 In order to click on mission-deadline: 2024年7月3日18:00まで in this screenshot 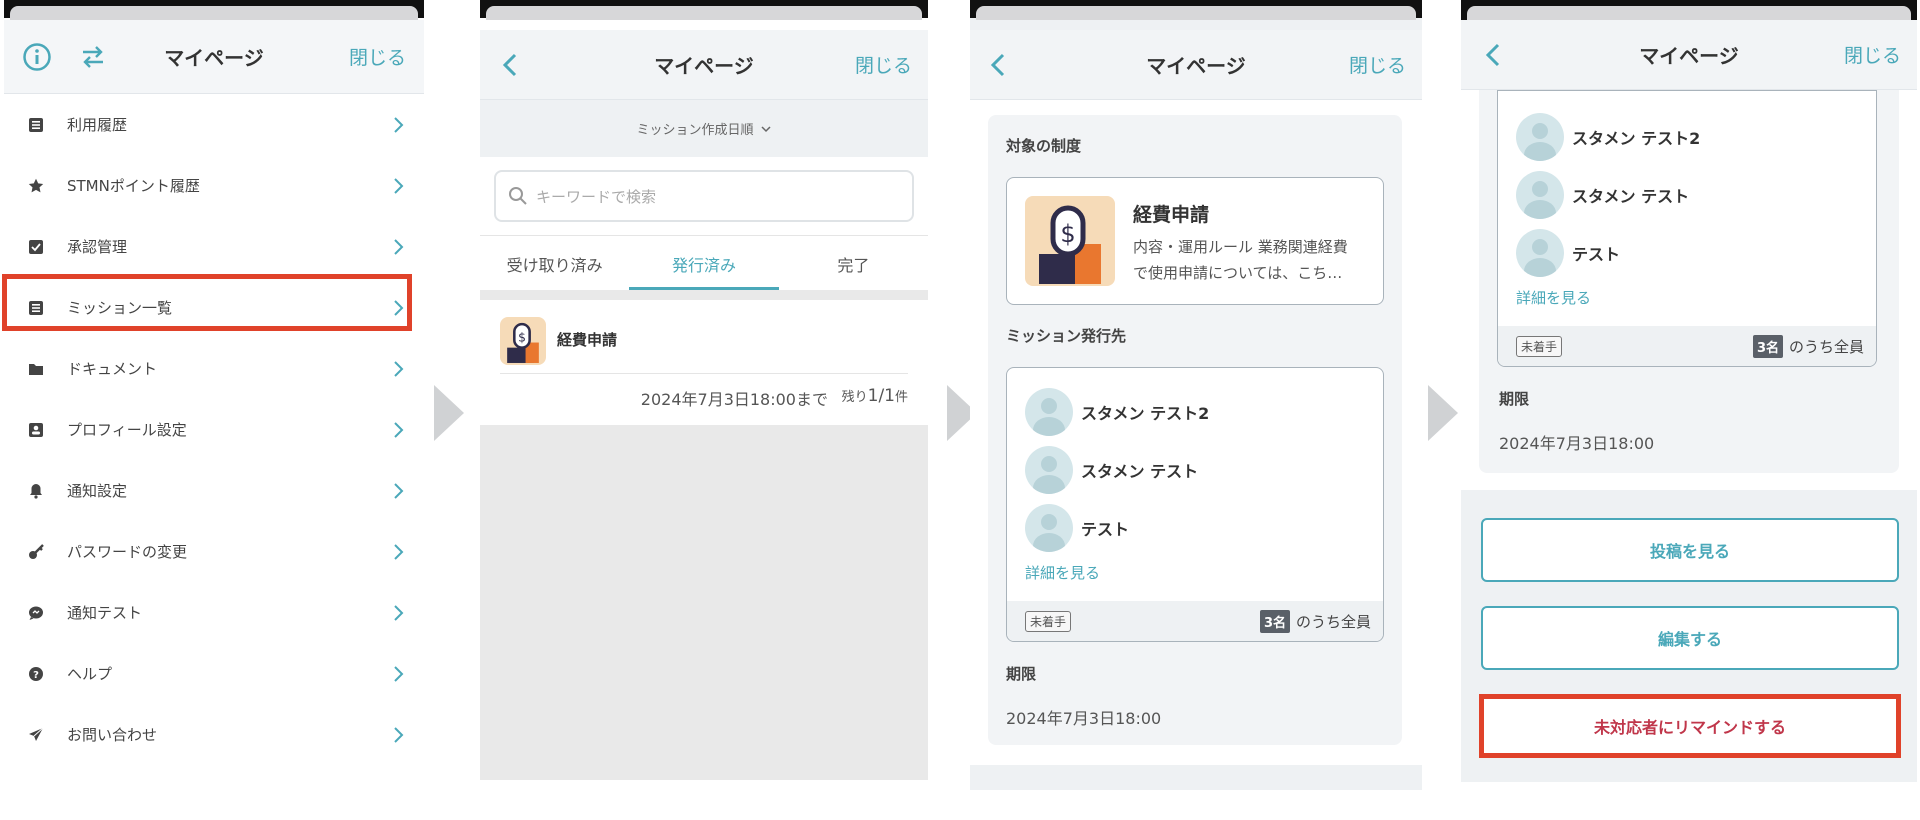, I will do `click(734, 399)`.